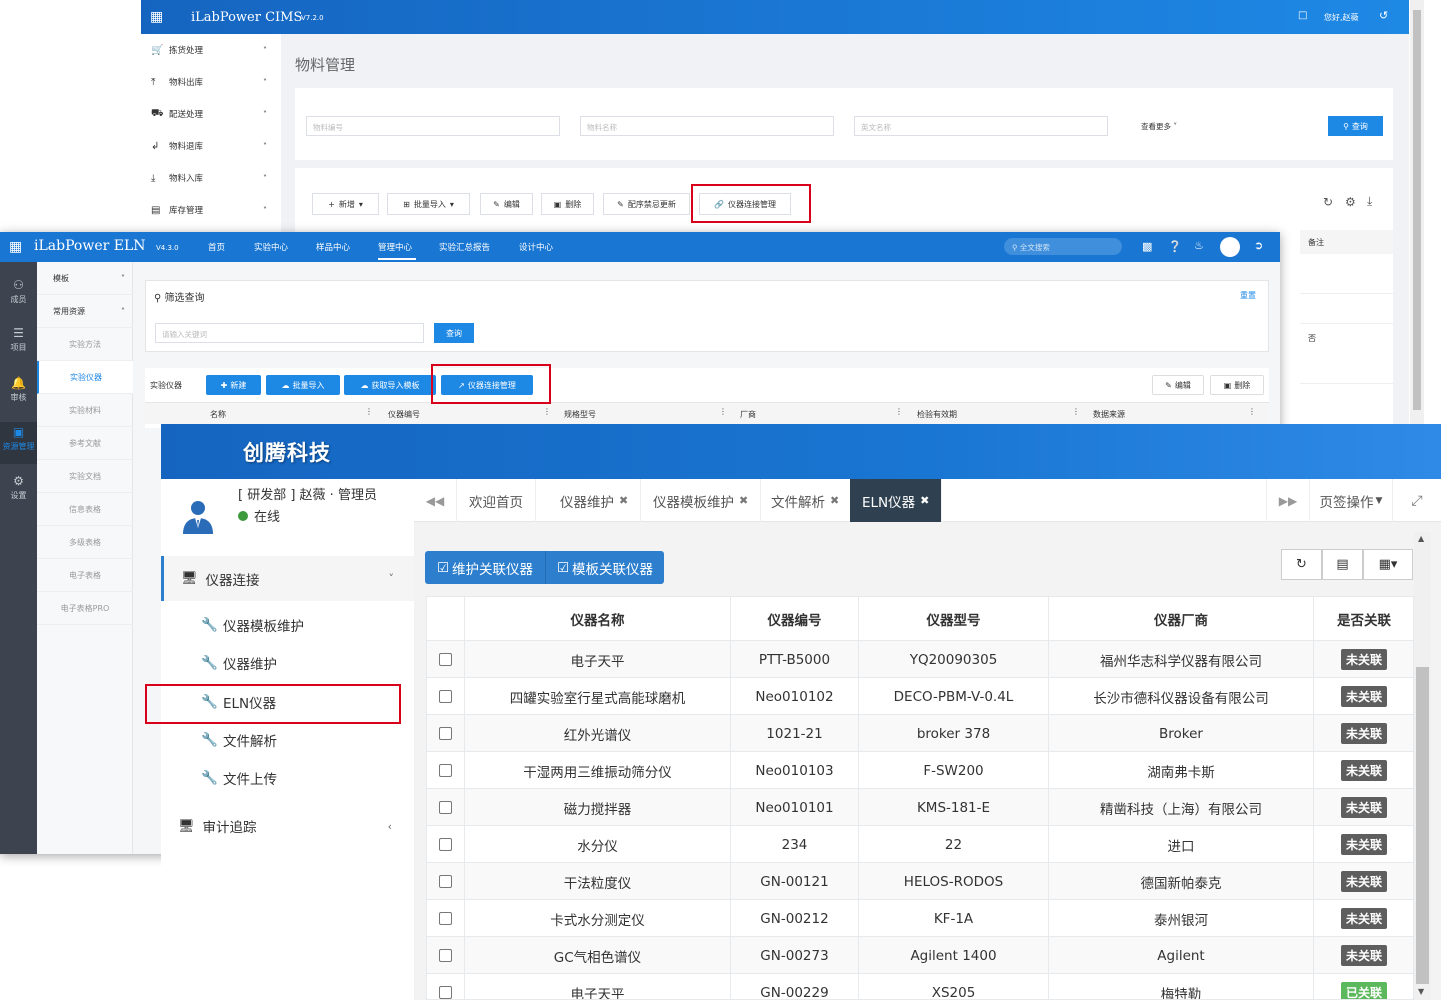 This screenshot has height=1000, width=1441. What do you see at coordinates (920, 844) in the screenshot?
I see `table-row: 水分仪 234 22 进口 未关联` at bounding box center [920, 844].